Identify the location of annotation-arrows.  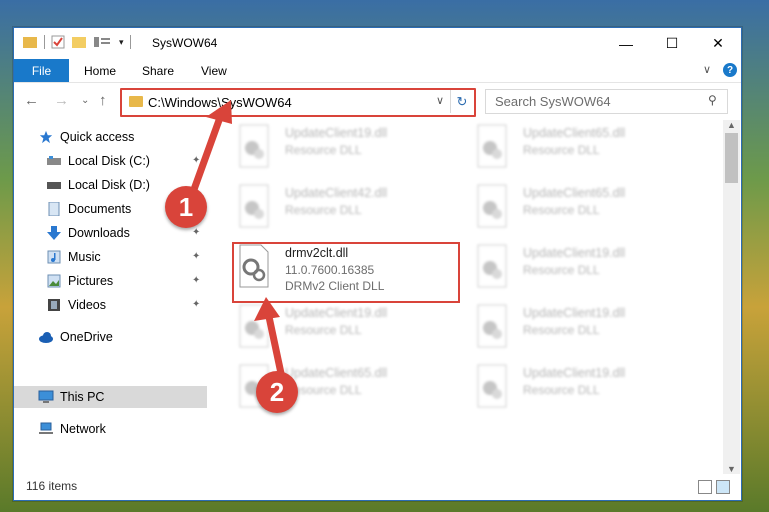
(237, 239).